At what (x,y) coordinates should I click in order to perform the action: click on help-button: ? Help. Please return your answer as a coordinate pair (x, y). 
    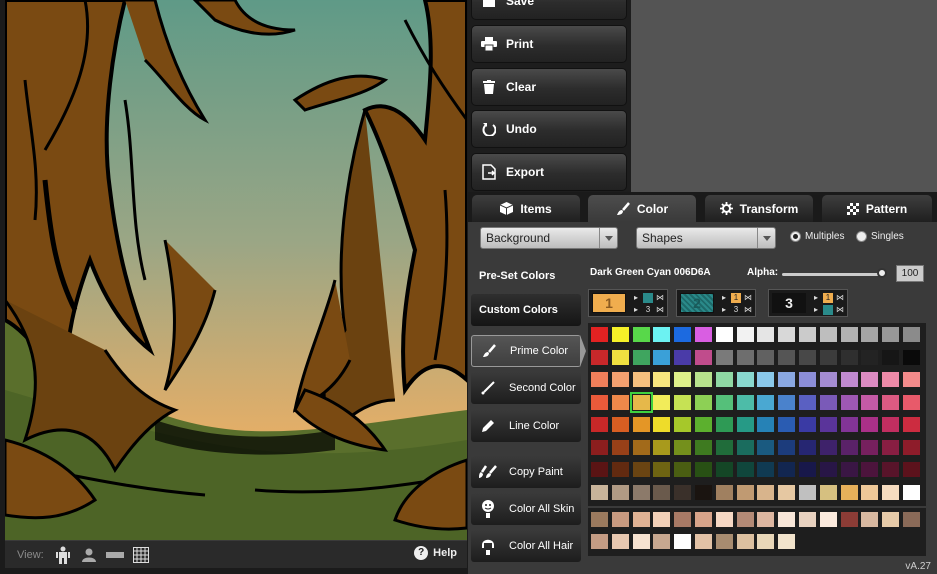
    Looking at the image, I should click on (435, 553).